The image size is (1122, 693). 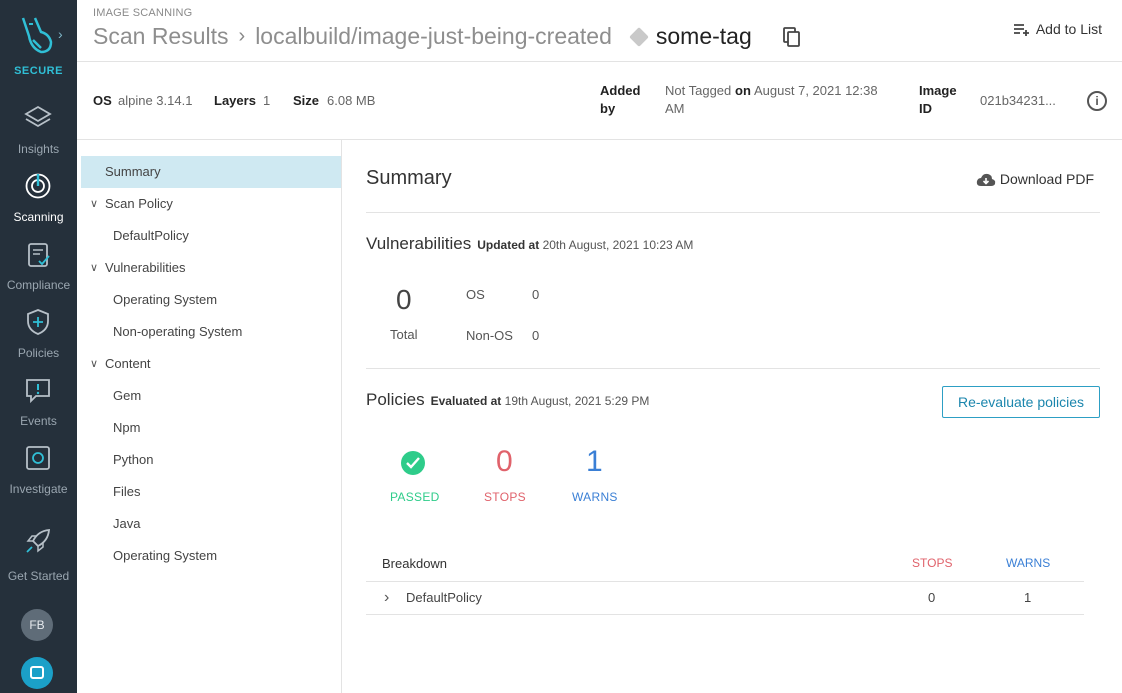 I want to click on os-value: alpine 3.14.1, so click(x=155, y=100).